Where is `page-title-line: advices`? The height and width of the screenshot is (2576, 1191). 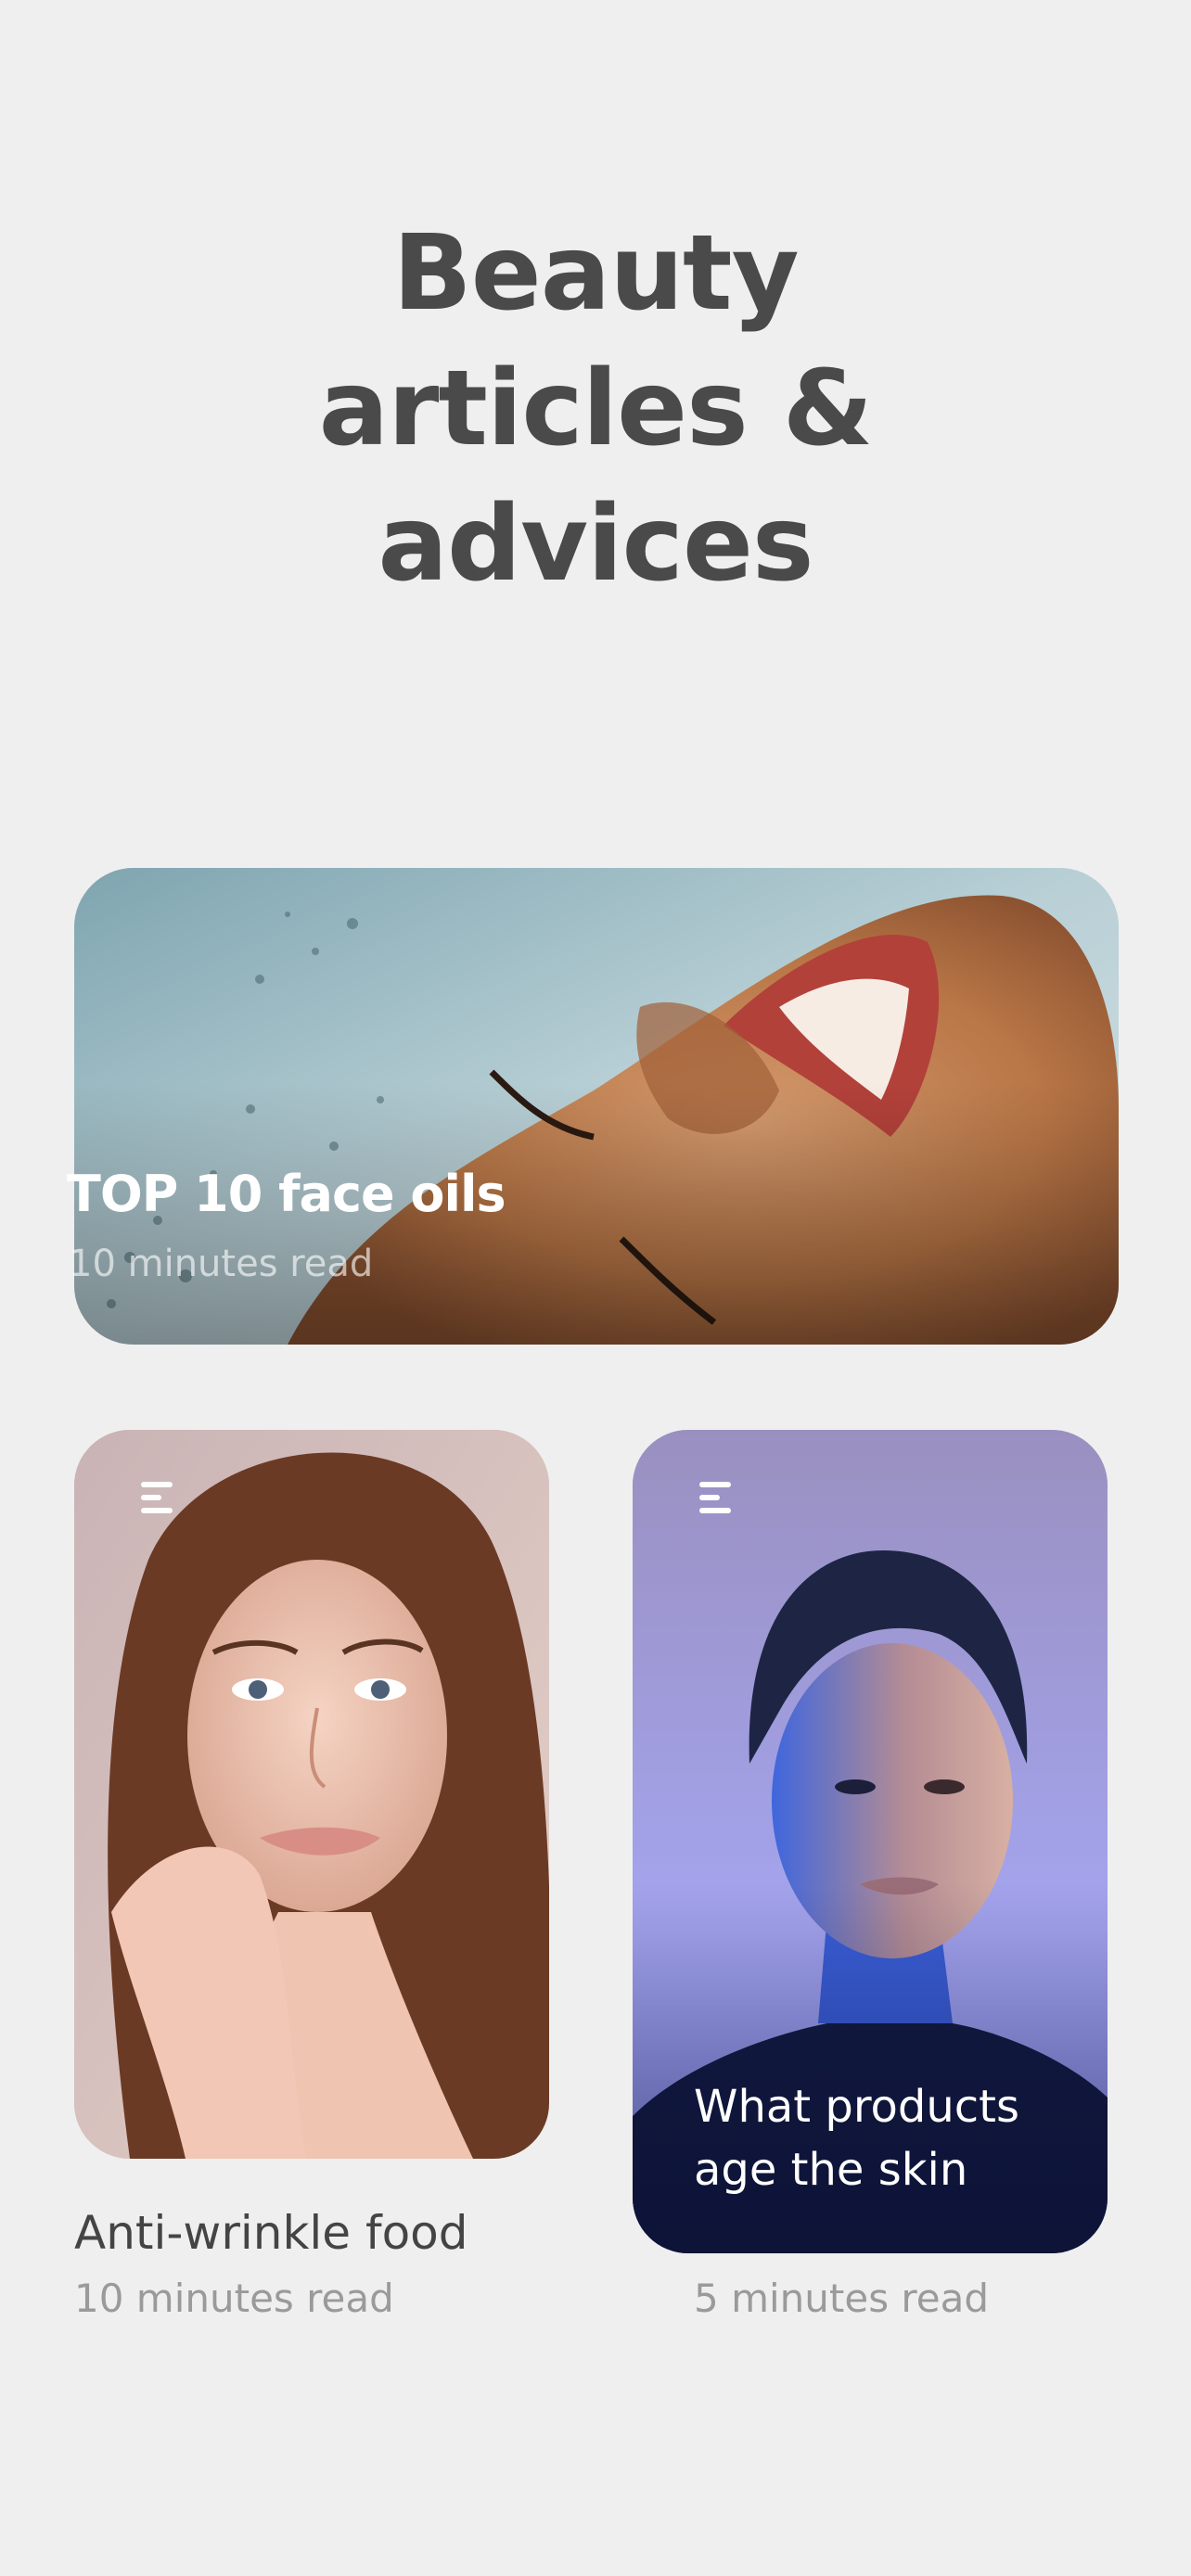 page-title-line: advices is located at coordinates (595, 545).